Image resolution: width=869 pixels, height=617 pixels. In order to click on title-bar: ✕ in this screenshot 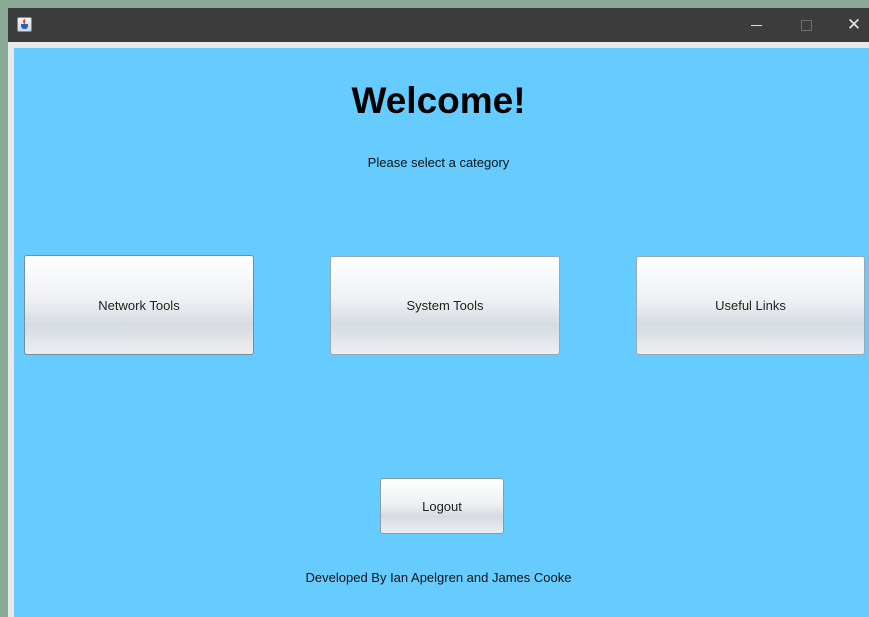, I will do `click(438, 25)`.